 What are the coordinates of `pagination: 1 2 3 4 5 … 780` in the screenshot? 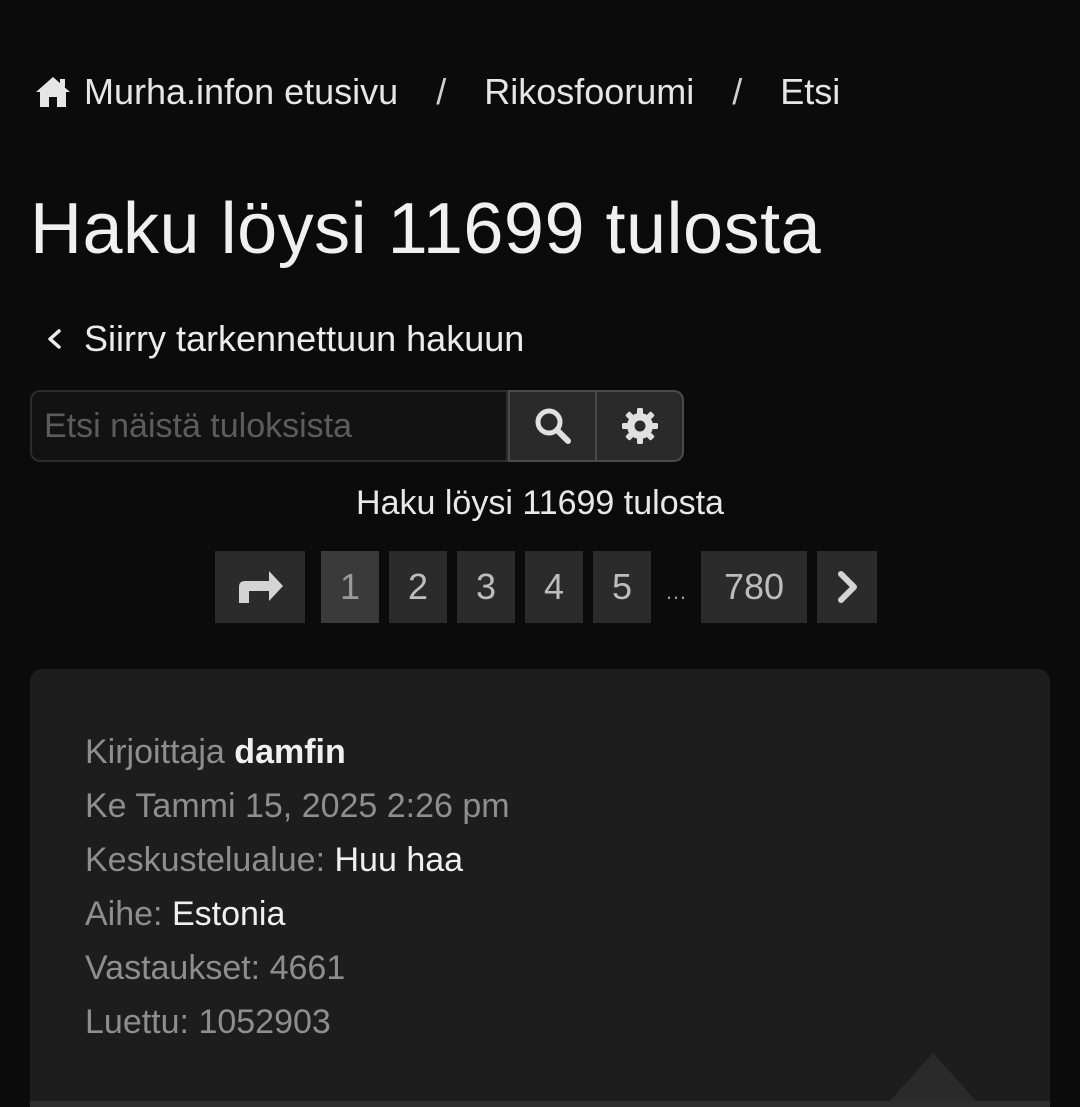 It's located at (546, 587).